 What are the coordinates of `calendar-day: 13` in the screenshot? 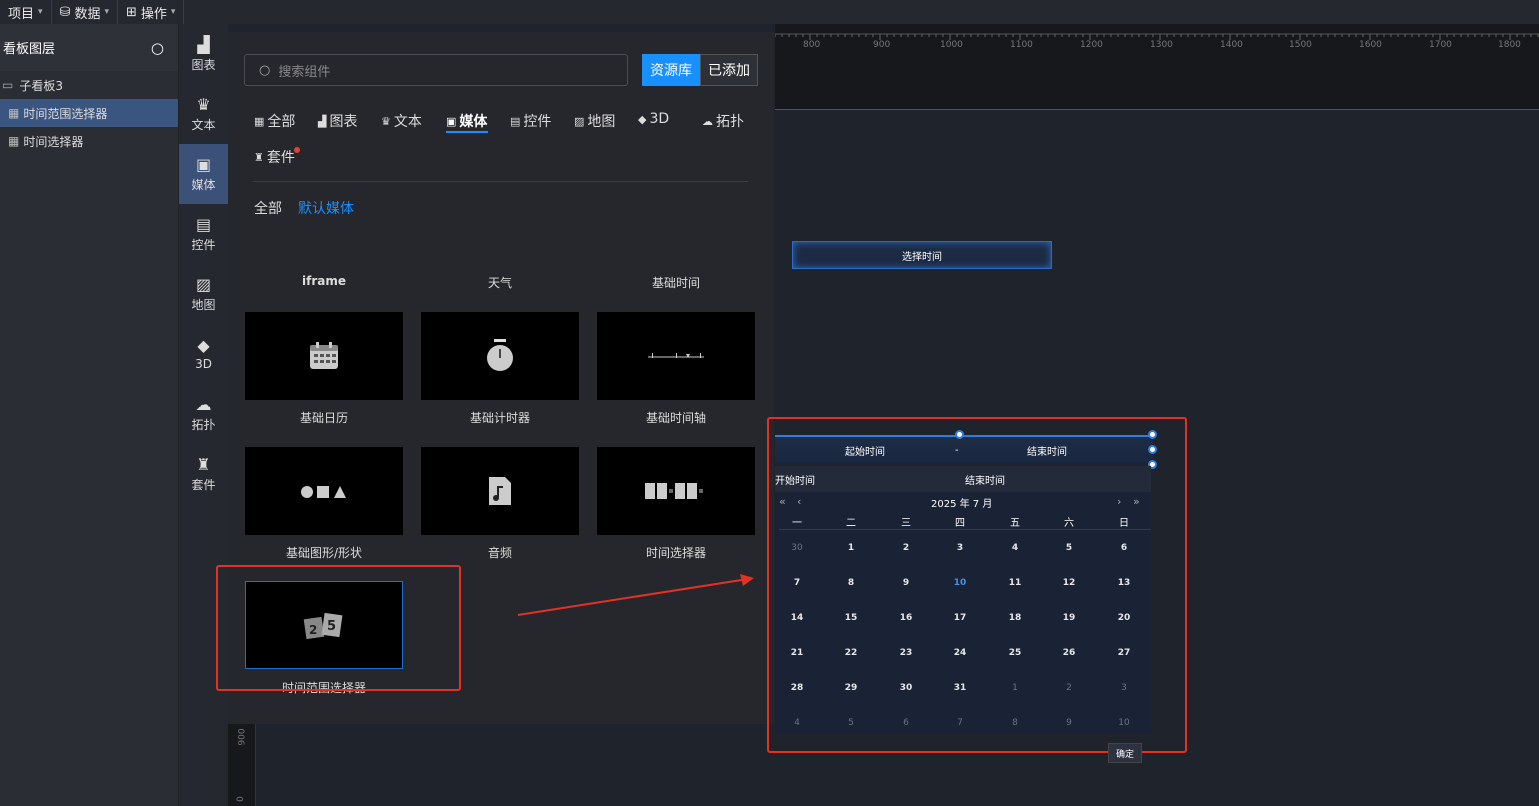 It's located at (1124, 583).